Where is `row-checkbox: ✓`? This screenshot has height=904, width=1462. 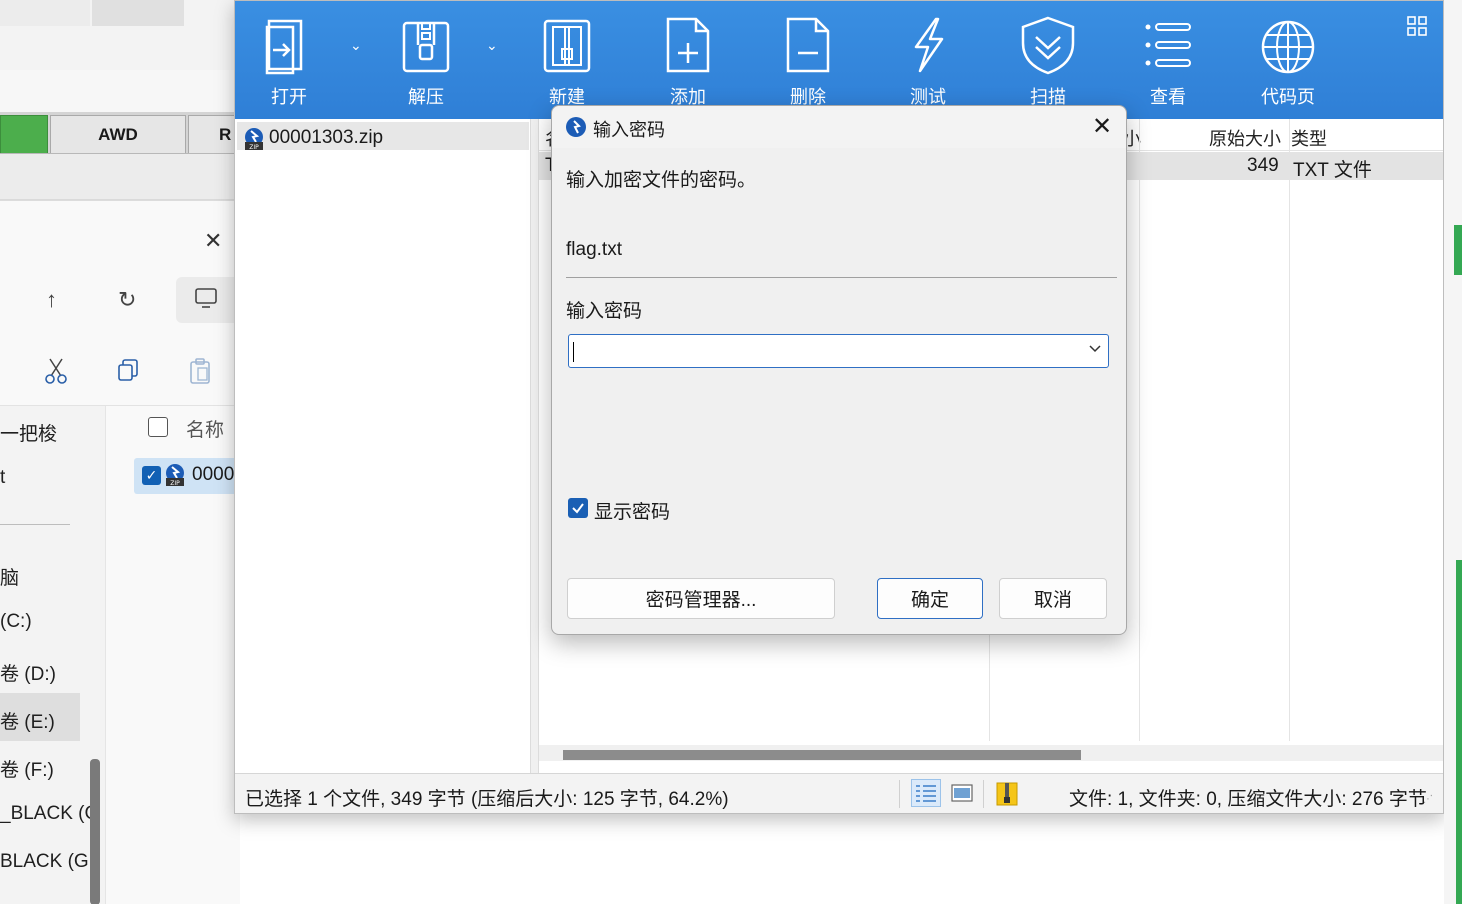 row-checkbox: ✓ is located at coordinates (151, 475).